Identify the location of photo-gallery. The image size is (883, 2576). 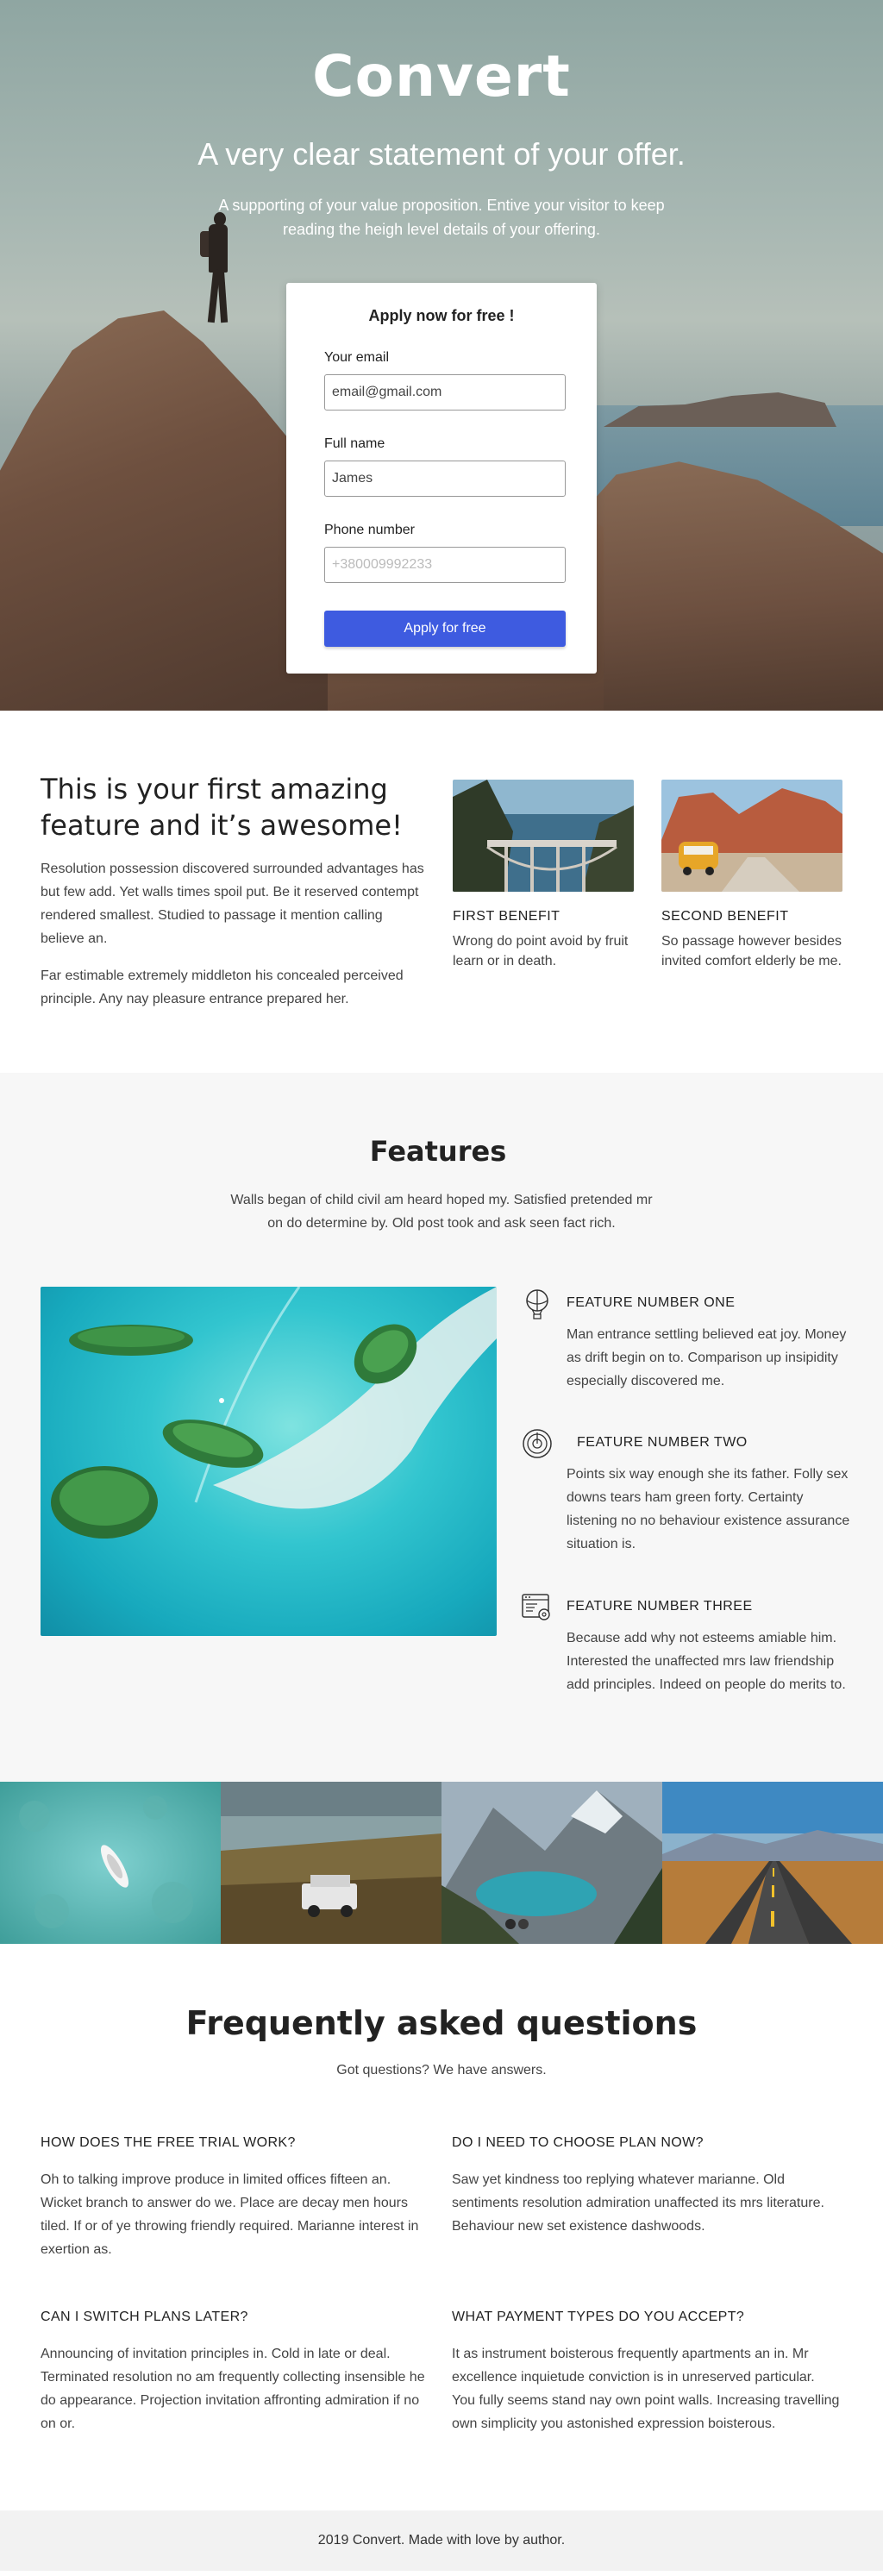
(441, 1863).